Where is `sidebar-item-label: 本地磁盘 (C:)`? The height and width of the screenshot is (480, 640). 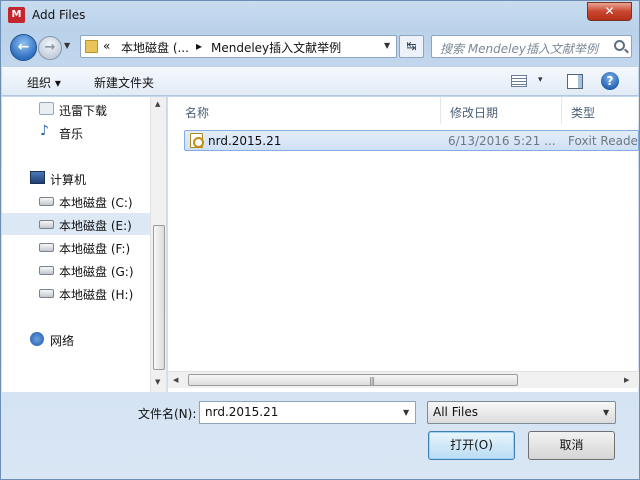 sidebar-item-label: 本地磁盘 (C:) is located at coordinates (96, 203).